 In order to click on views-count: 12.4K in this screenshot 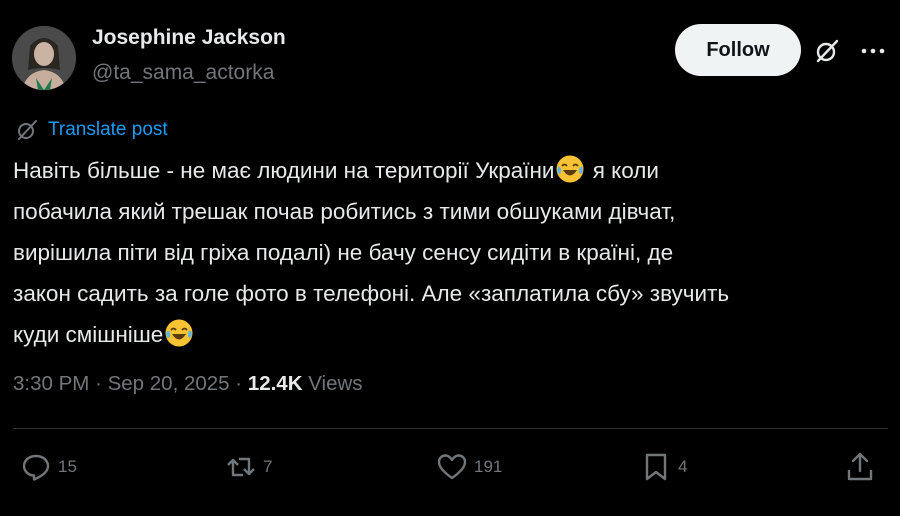, I will do `click(275, 383)`.